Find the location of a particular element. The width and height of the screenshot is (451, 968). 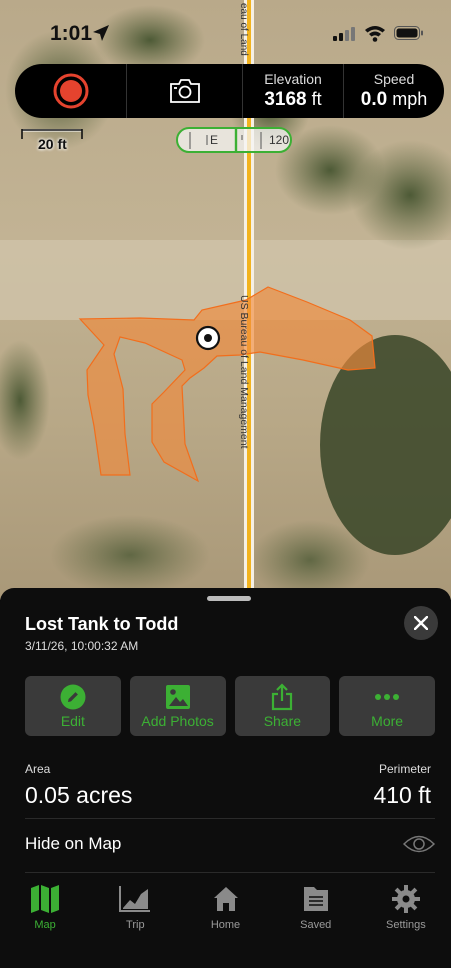

pencil-icon is located at coordinates (73, 697).